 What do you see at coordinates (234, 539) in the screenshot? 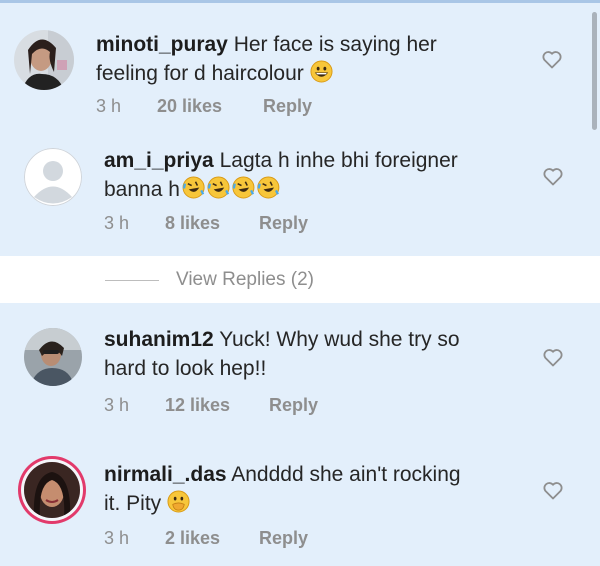
I see `comment-meta: 3 h 2 likes Reply` at bounding box center [234, 539].